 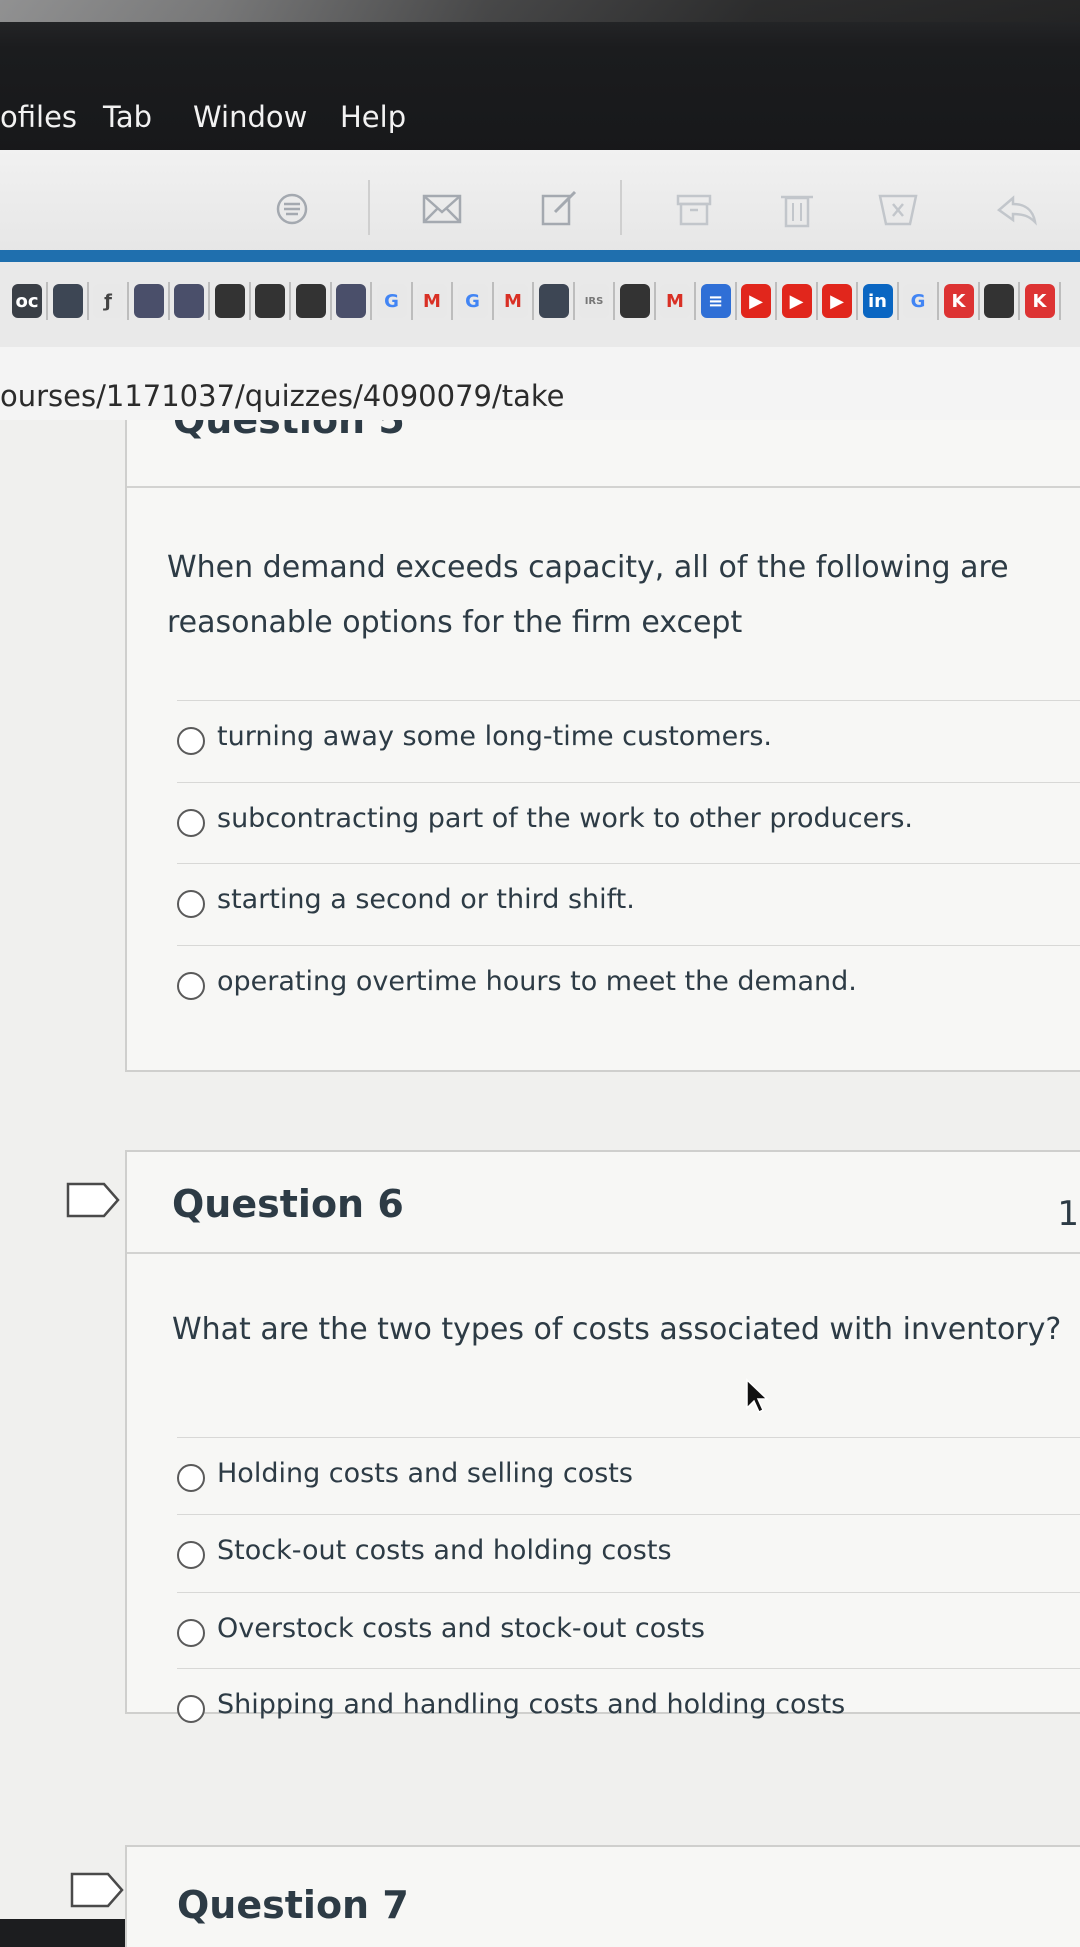 What do you see at coordinates (127, 117) in the screenshot?
I see `menu-tab: Tab` at bounding box center [127, 117].